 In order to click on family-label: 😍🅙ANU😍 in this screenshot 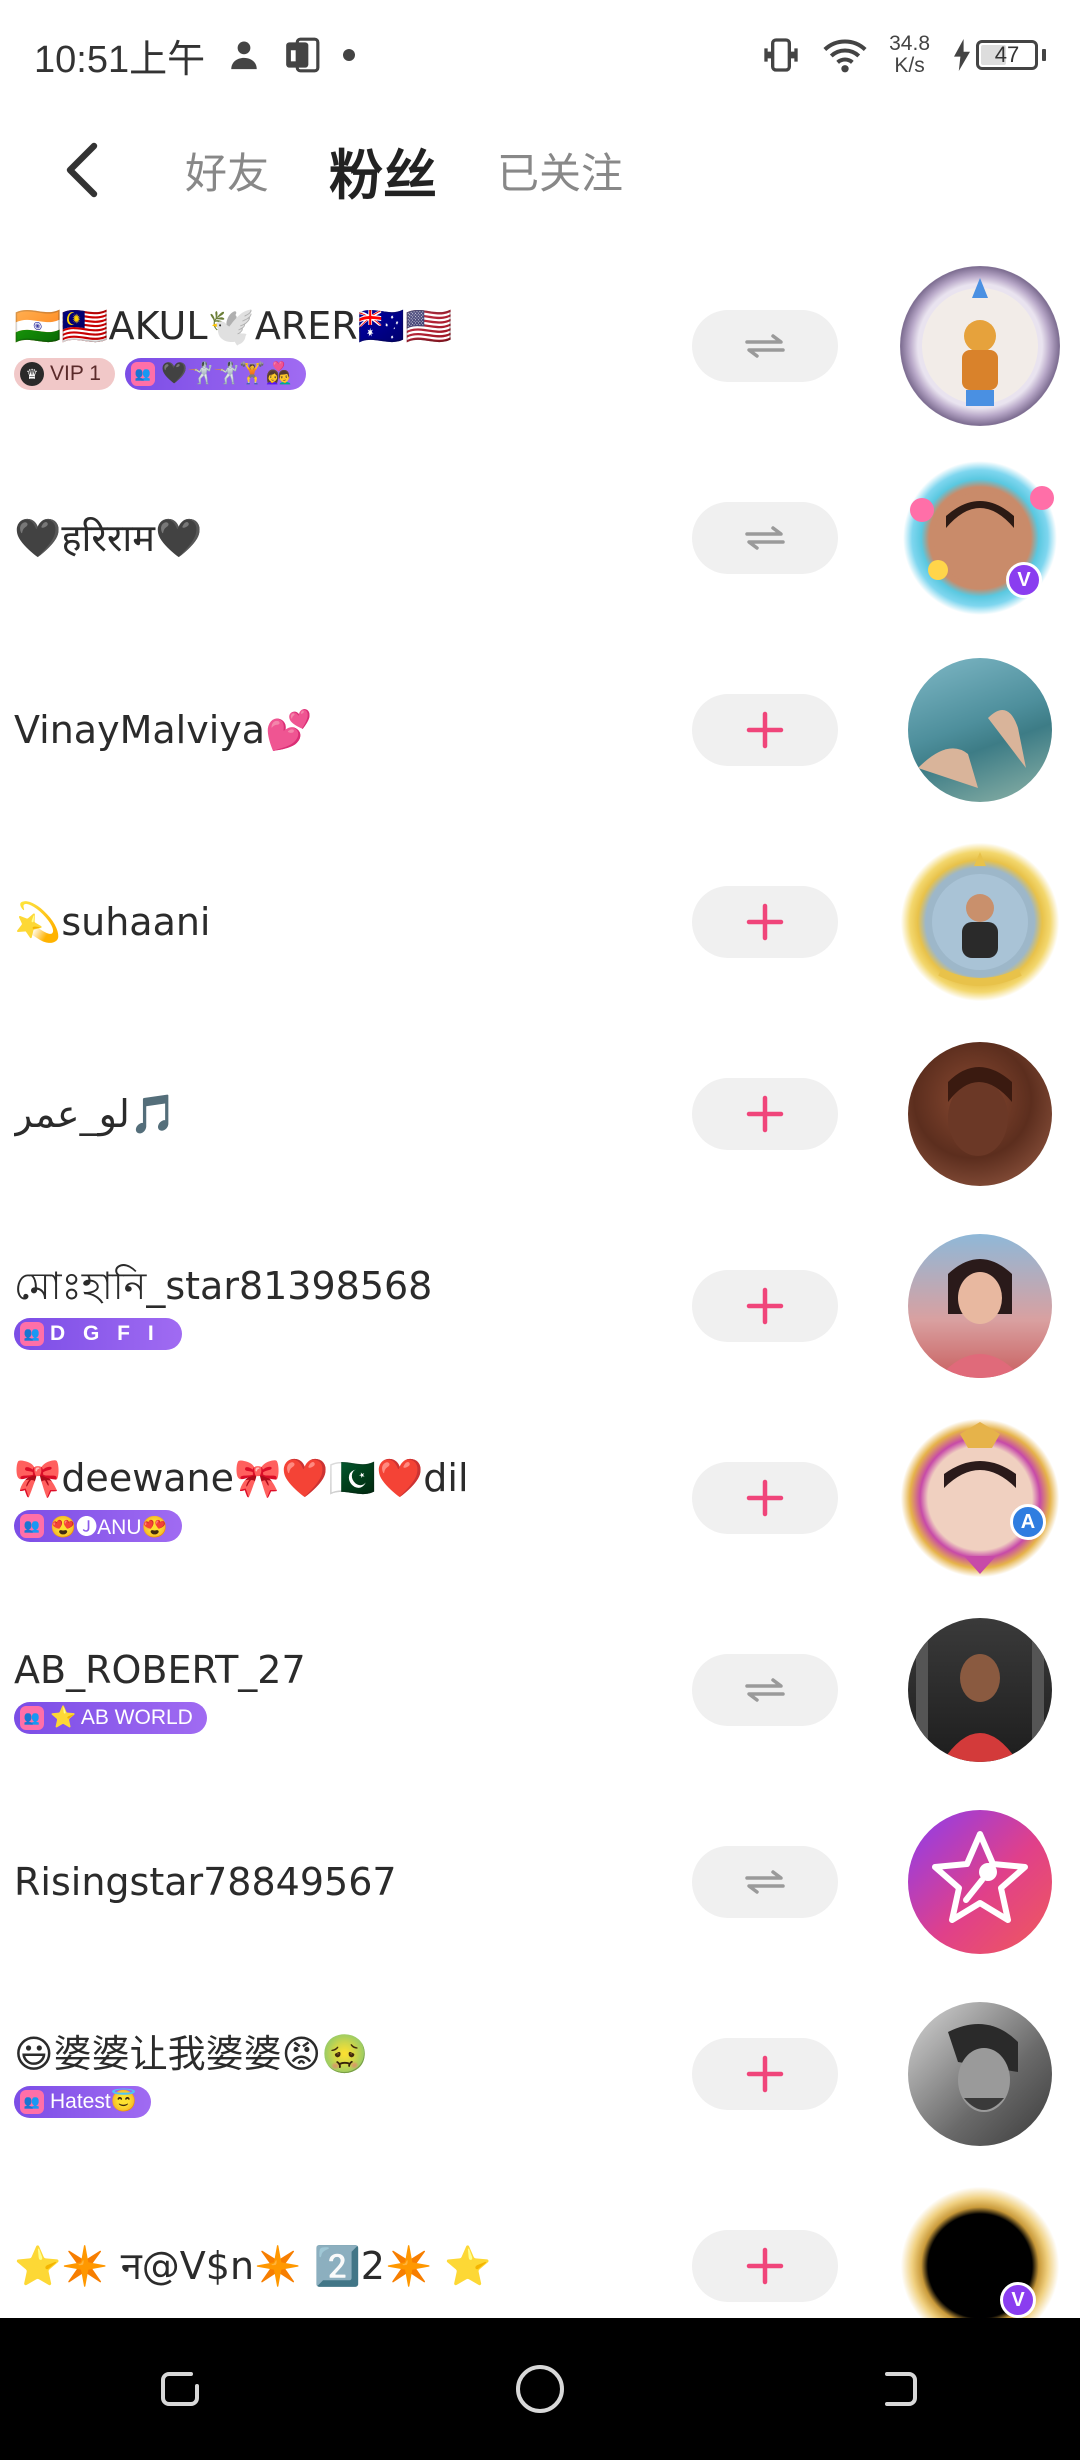, I will do `click(109, 1527)`.